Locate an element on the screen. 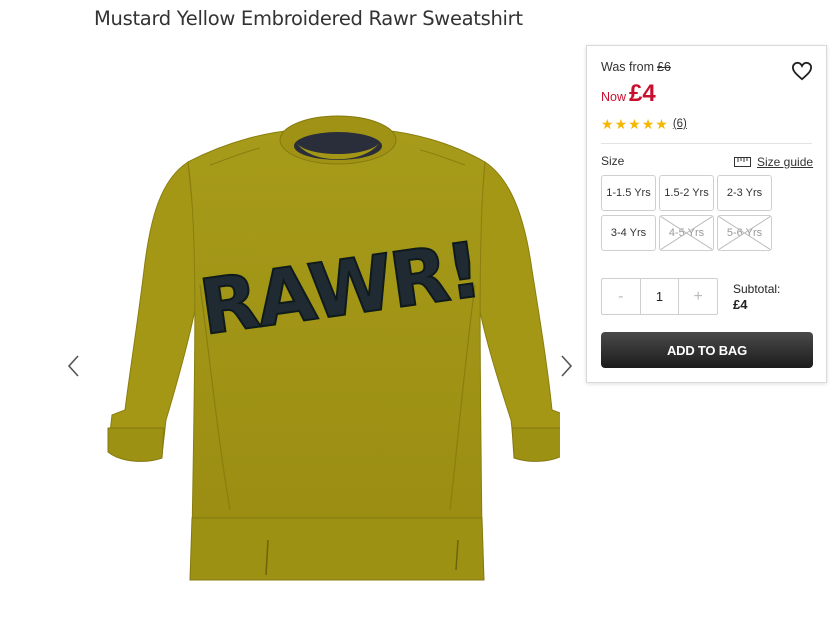 This screenshot has height=621, width=836. review-count-link: (6) is located at coordinates (680, 124).